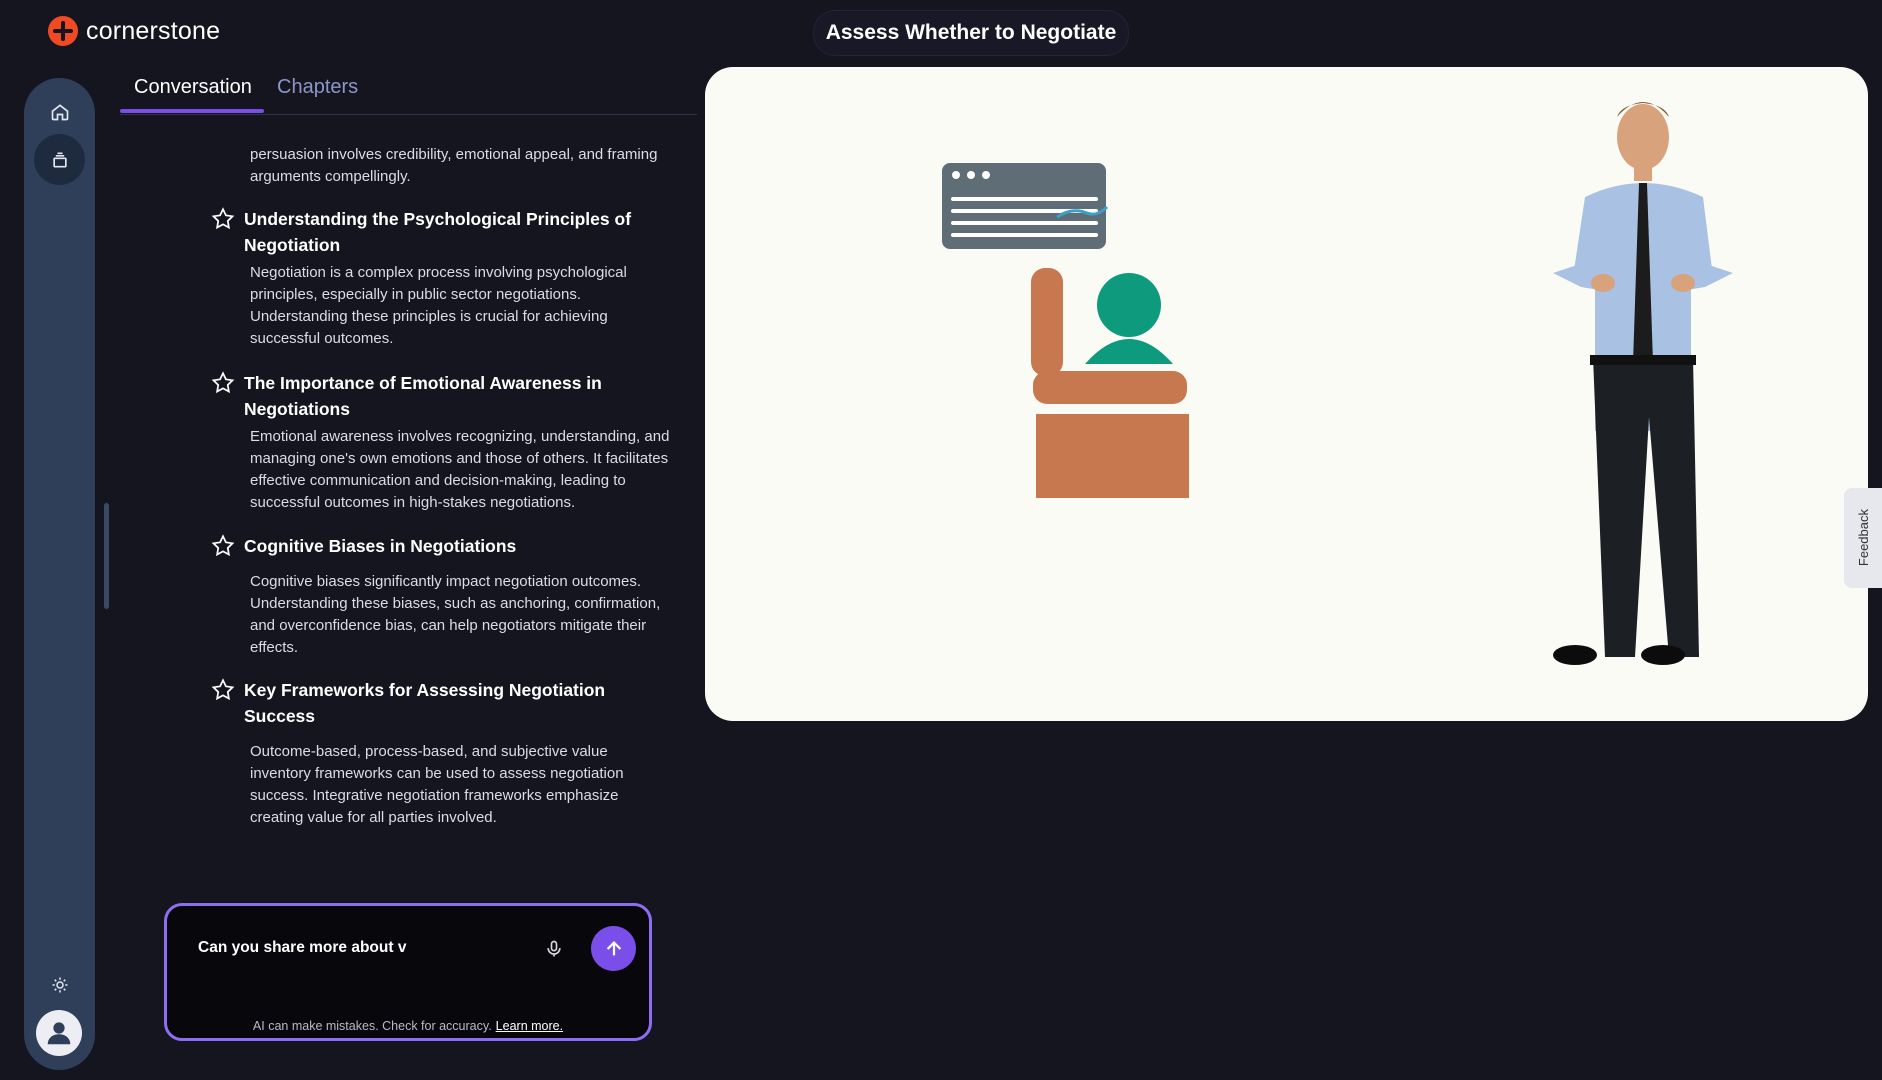  Describe the element at coordinates (317, 87) in the screenshot. I see `tab-chapters: Chapters` at that location.